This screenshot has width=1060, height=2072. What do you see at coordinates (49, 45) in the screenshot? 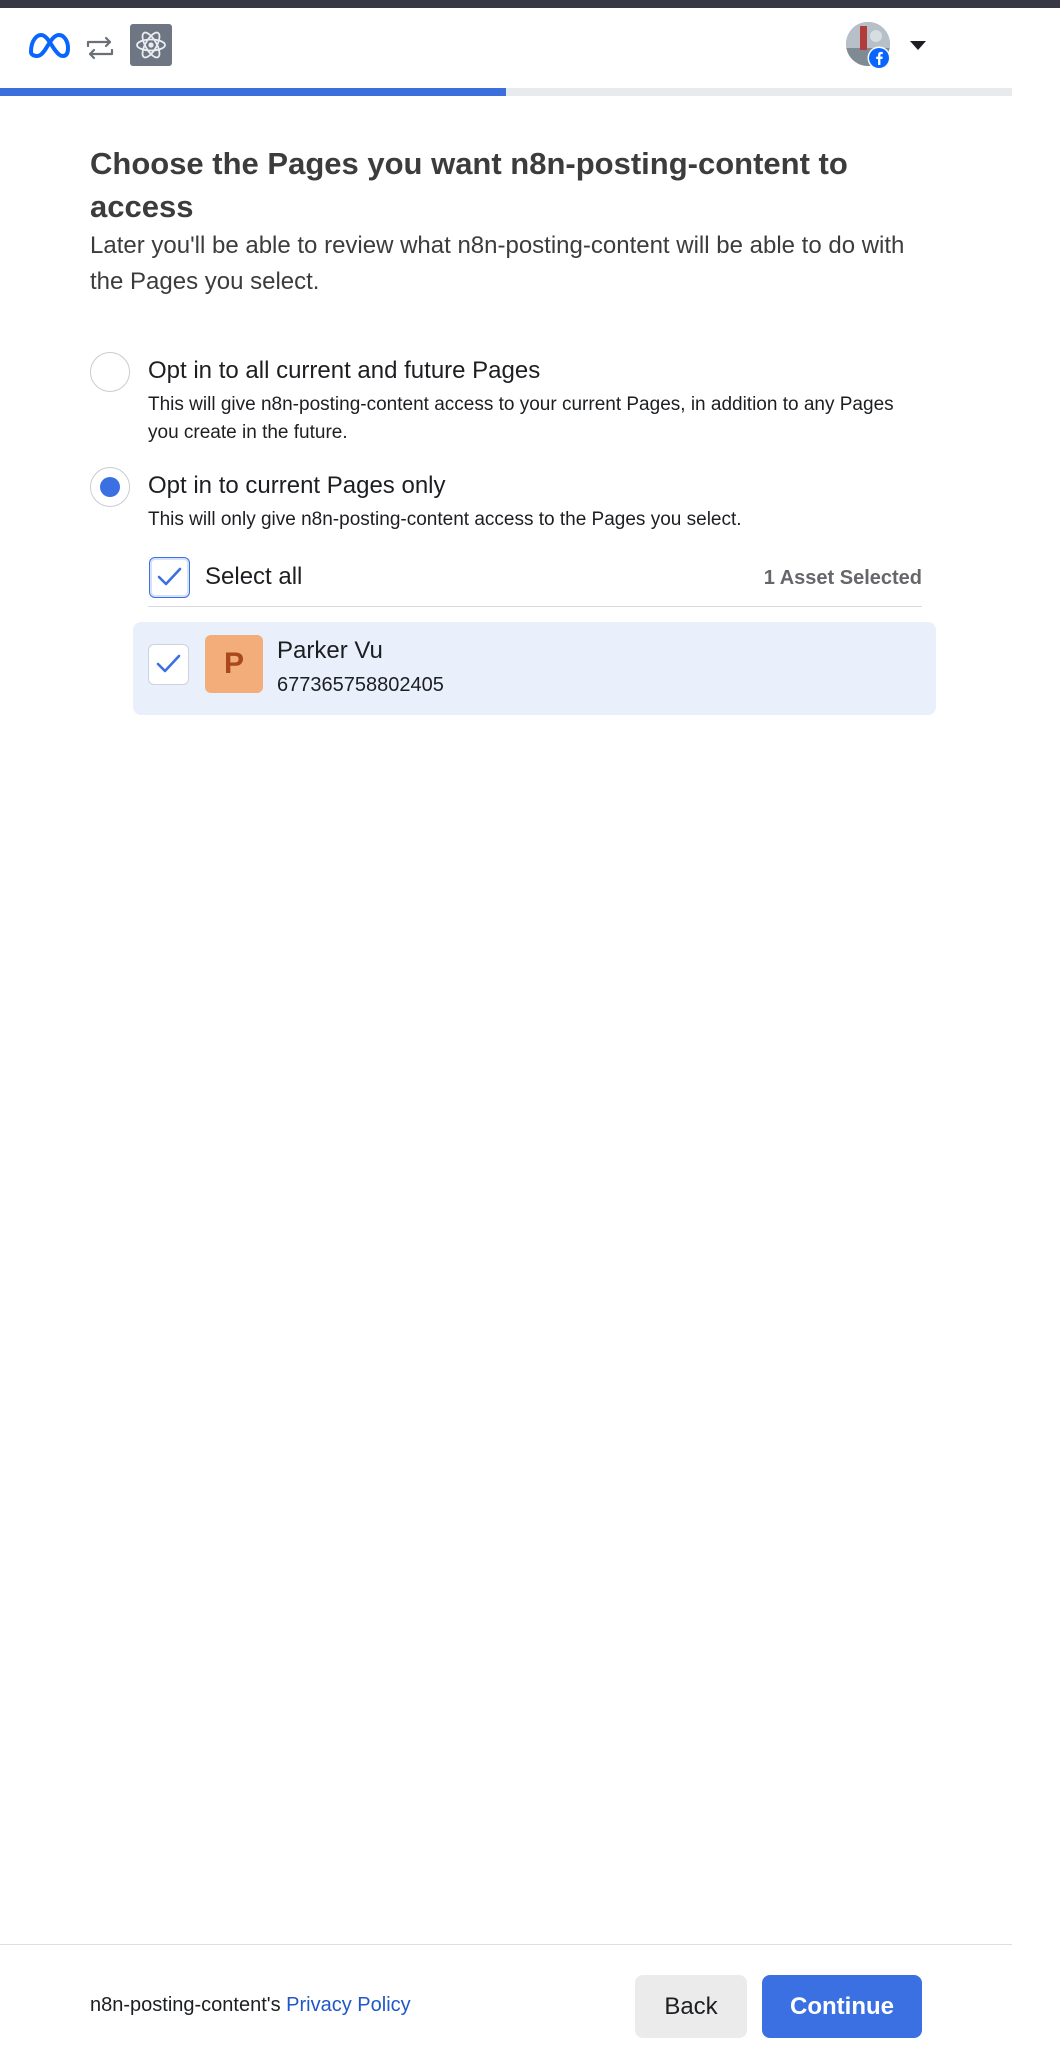
I see `meta-infinity-icon` at bounding box center [49, 45].